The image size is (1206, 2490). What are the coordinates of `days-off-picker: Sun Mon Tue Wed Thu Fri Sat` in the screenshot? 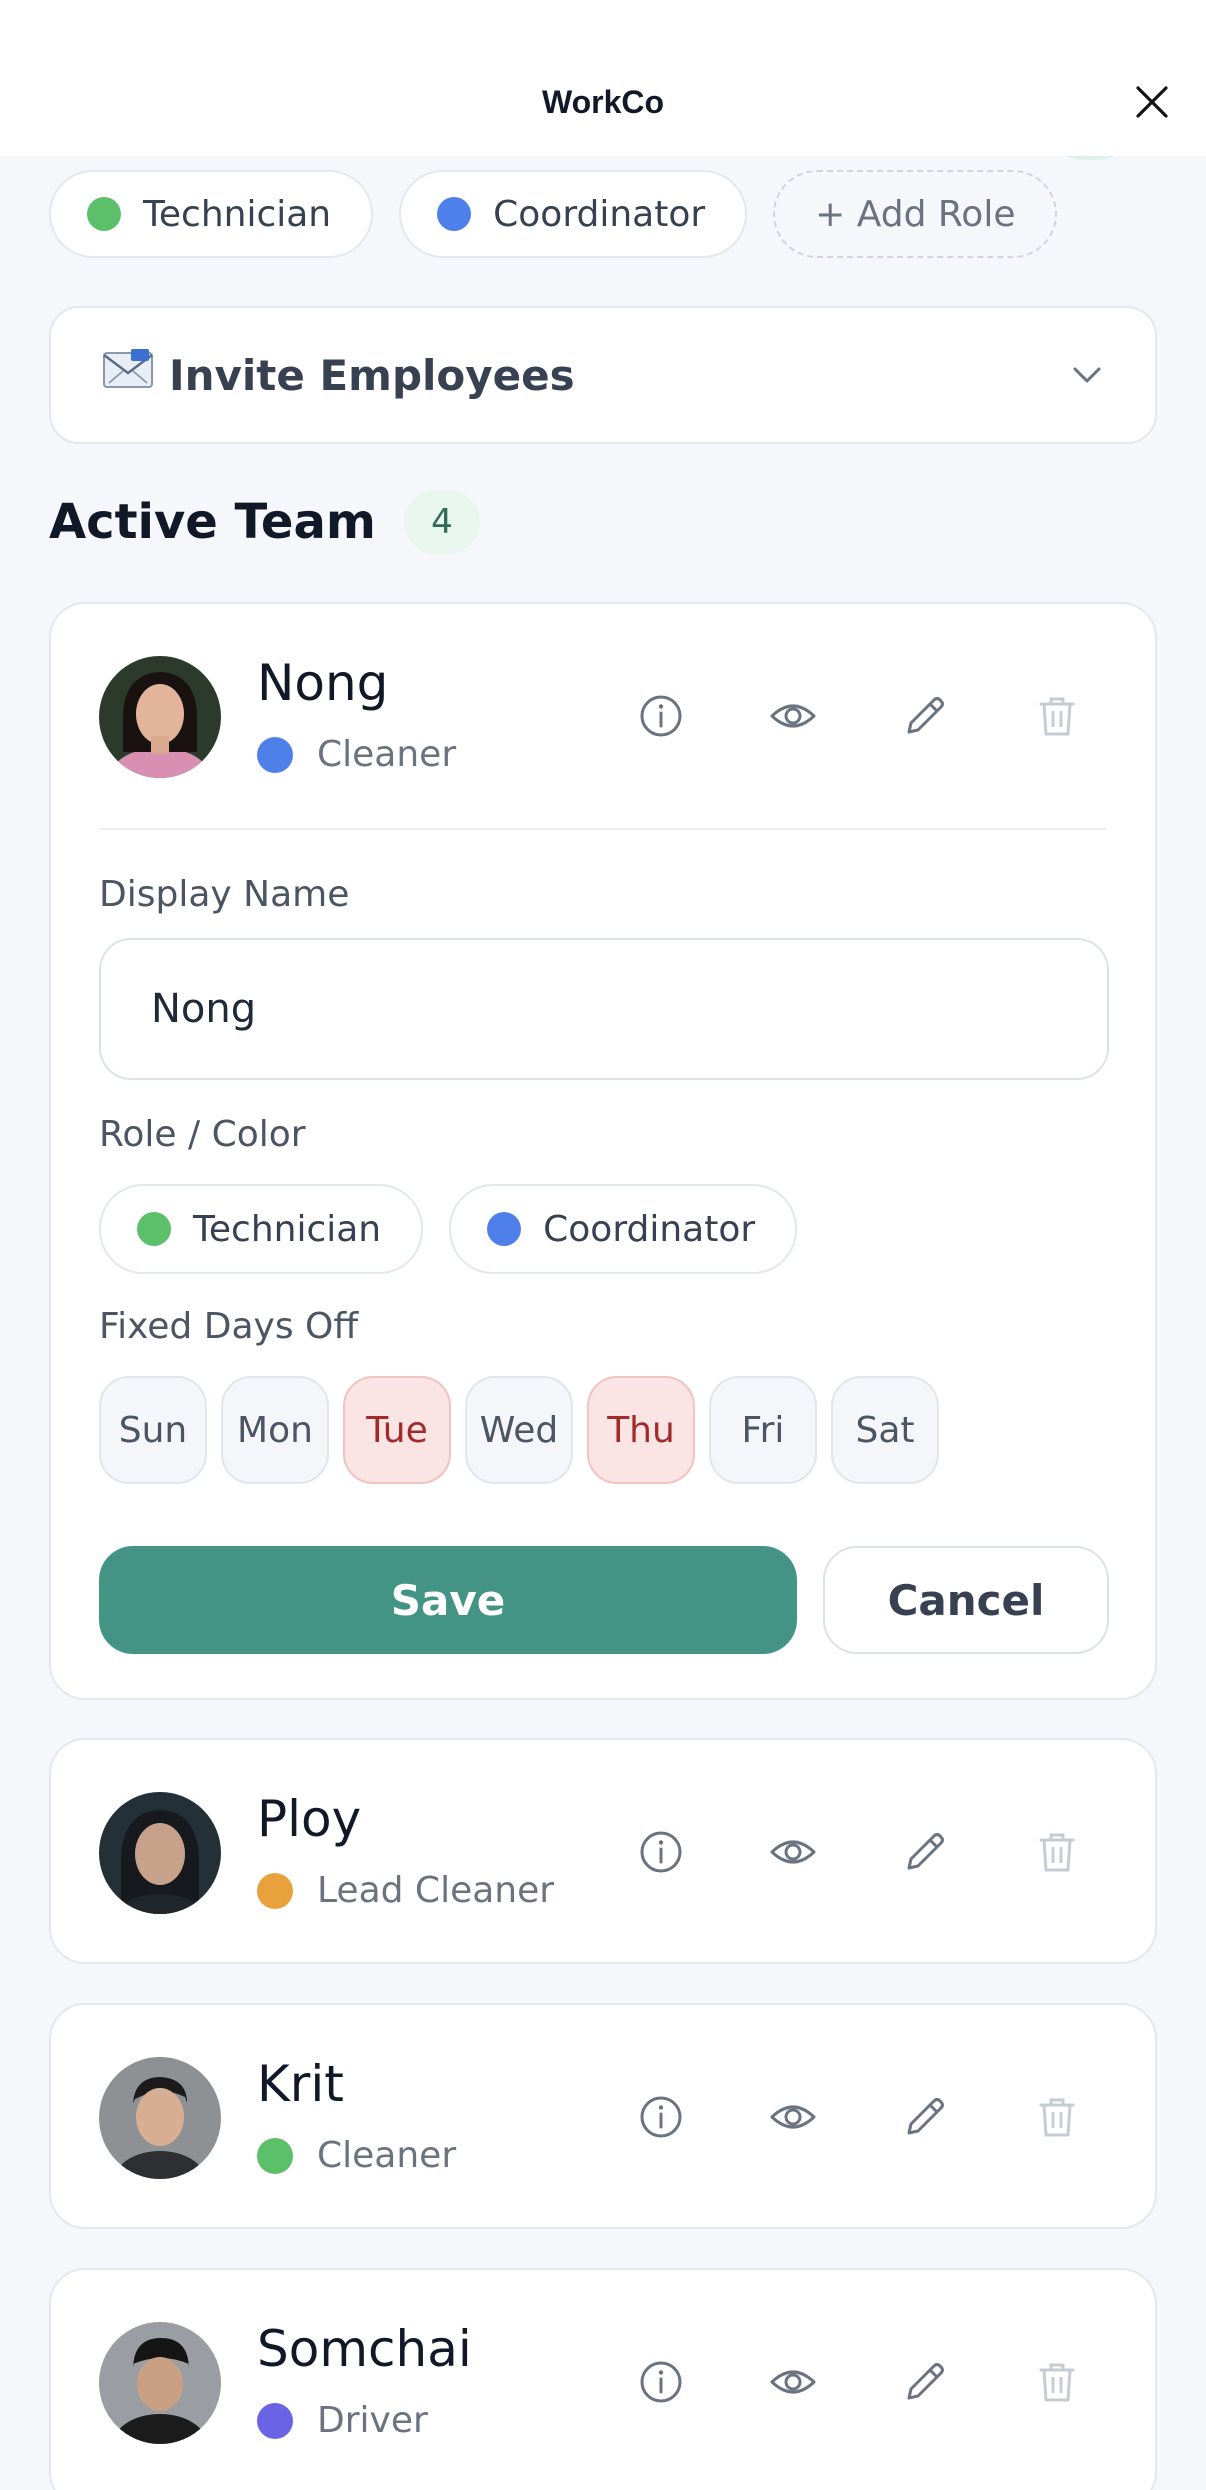 It's located at (519, 1430).